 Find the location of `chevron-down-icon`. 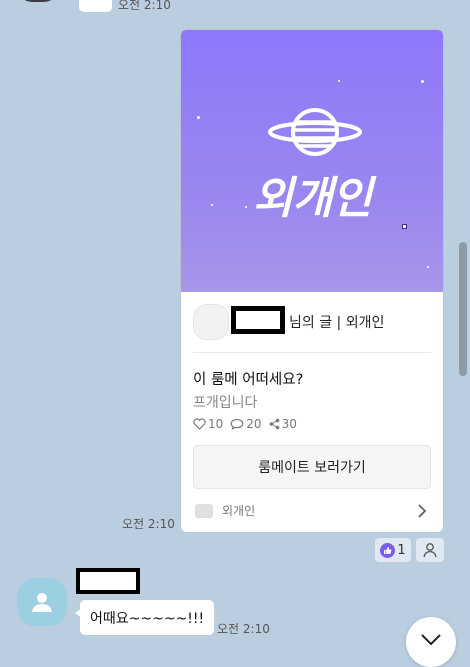

chevron-down-icon is located at coordinates (431, 640).